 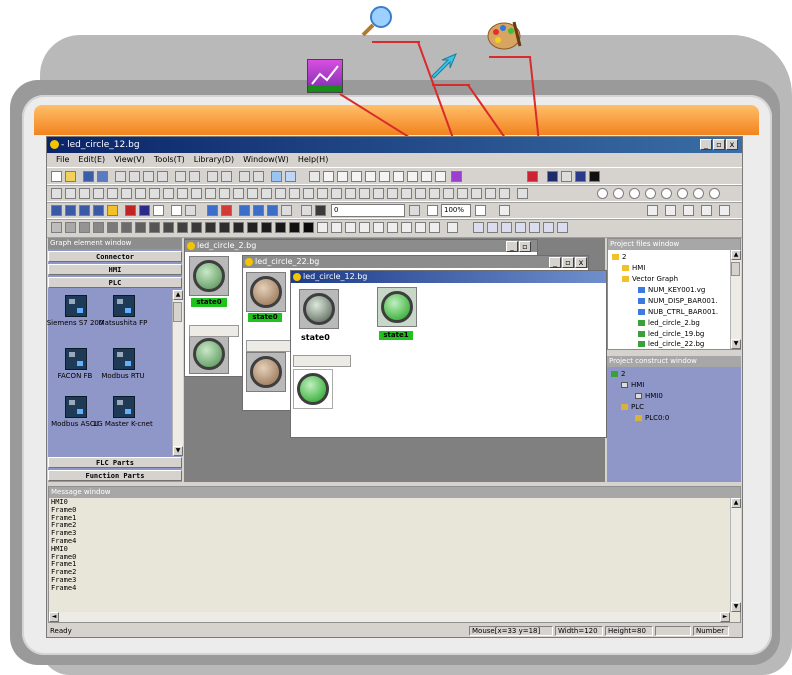 What do you see at coordinates (194, 176) in the screenshot?
I see `redo-icon` at bounding box center [194, 176].